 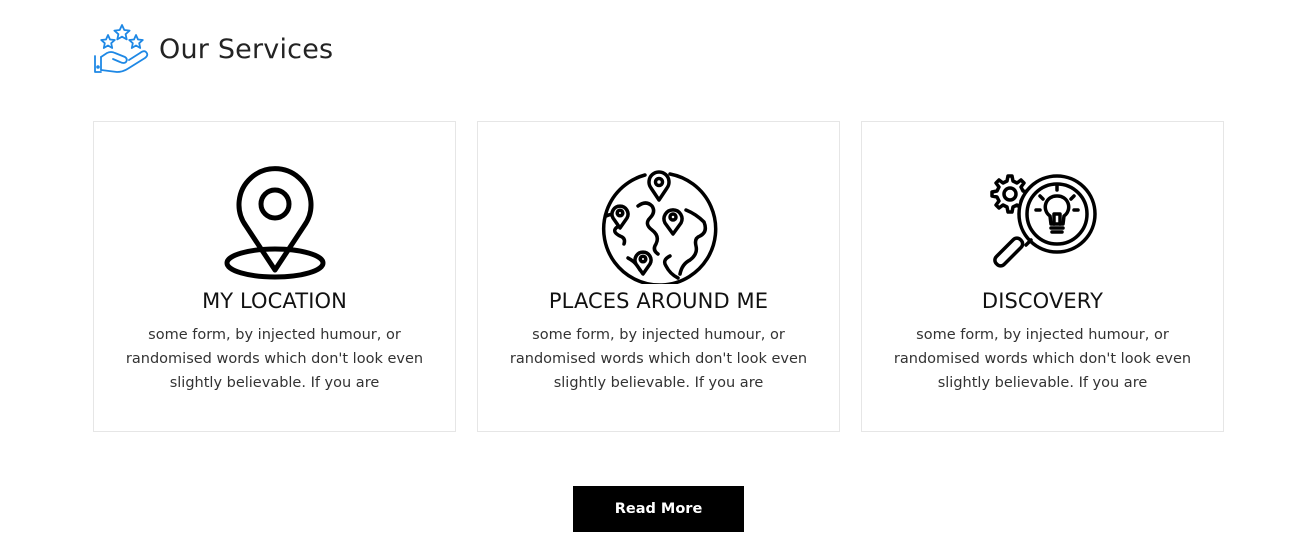 What do you see at coordinates (659, 227) in the screenshot?
I see `globe-with-pins-icon` at bounding box center [659, 227].